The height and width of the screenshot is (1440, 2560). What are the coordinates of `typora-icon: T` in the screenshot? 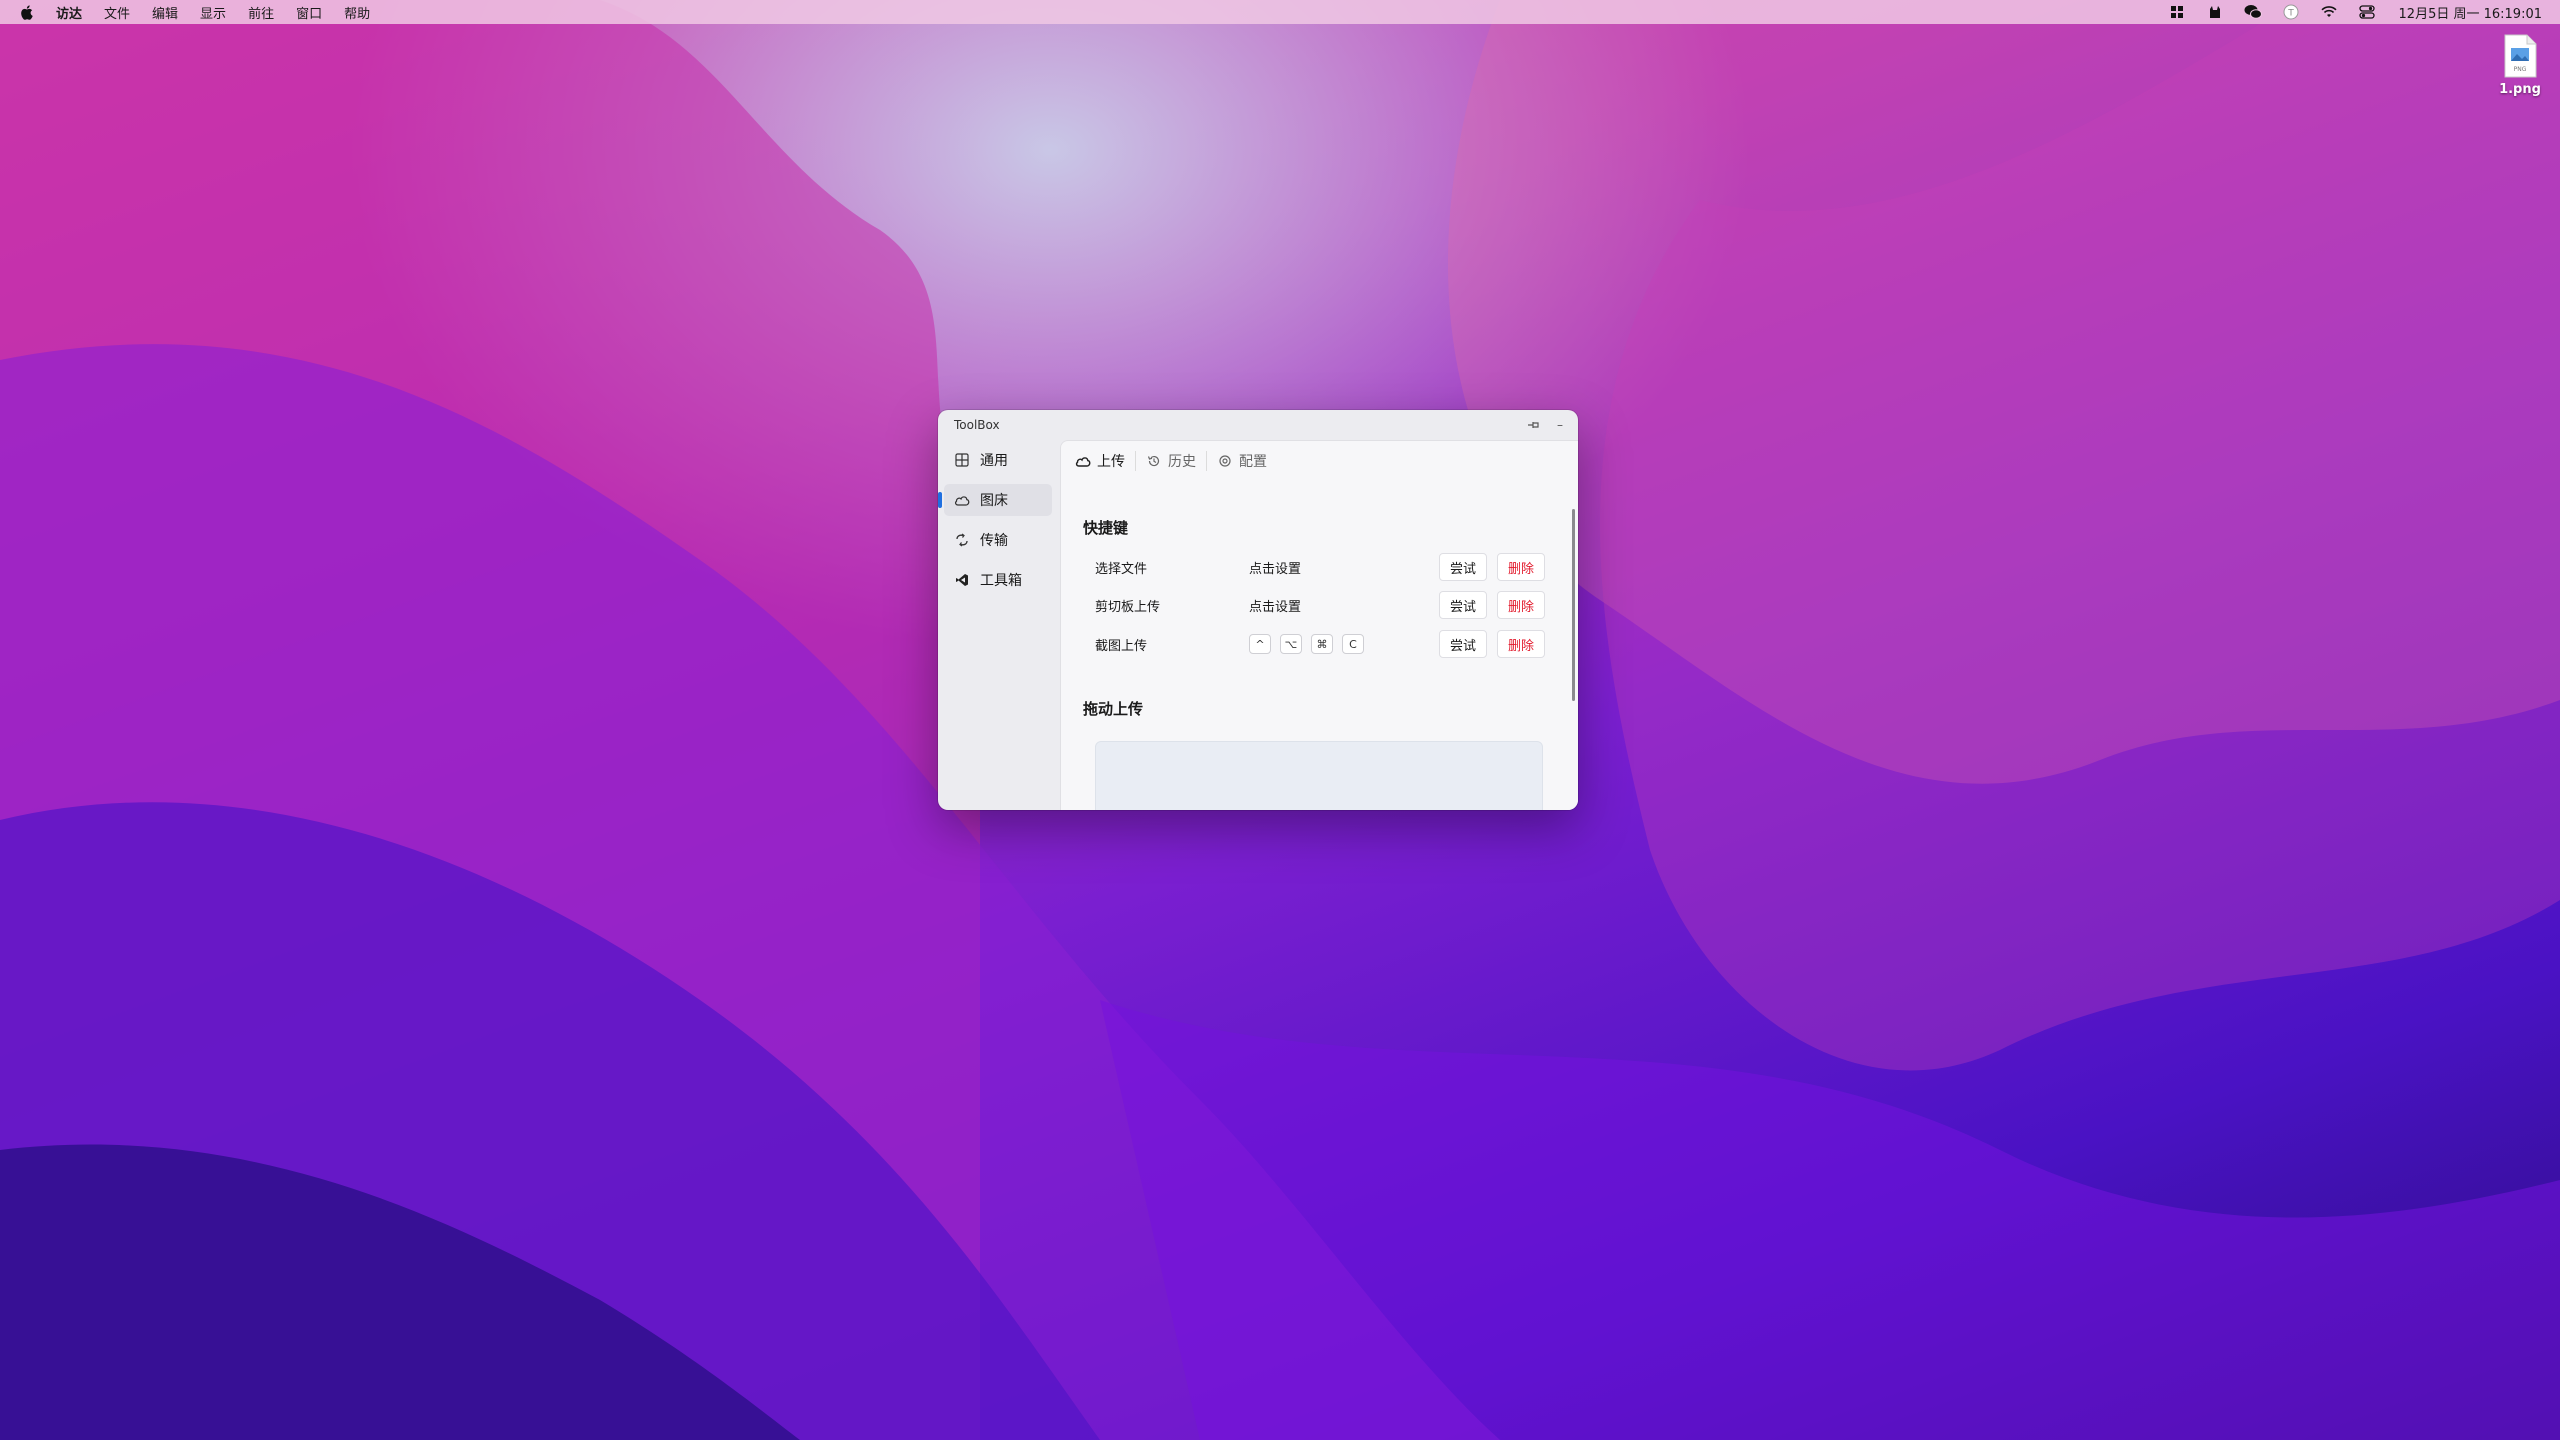 It's located at (2291, 12).